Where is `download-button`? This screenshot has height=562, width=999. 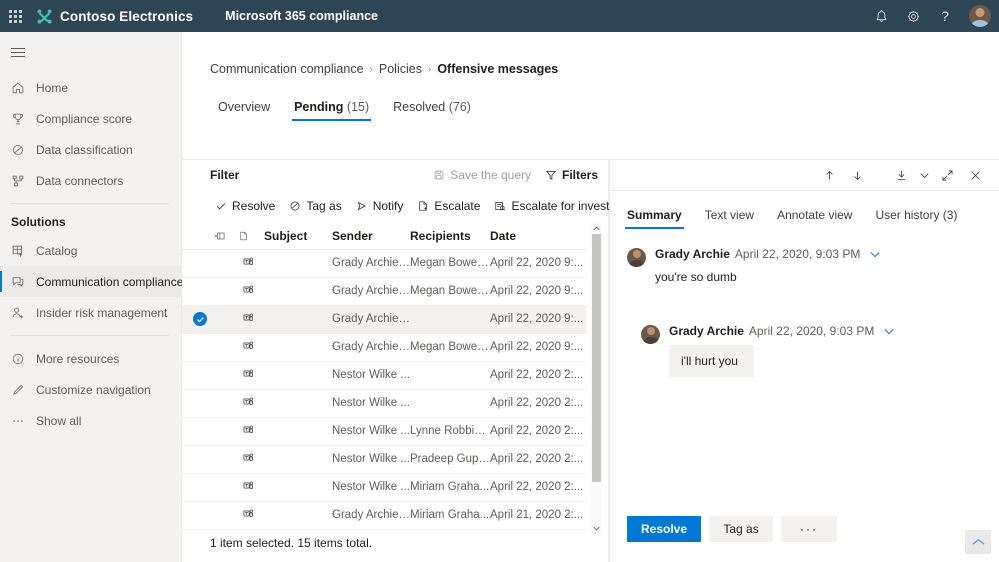
download-button is located at coordinates (901, 175).